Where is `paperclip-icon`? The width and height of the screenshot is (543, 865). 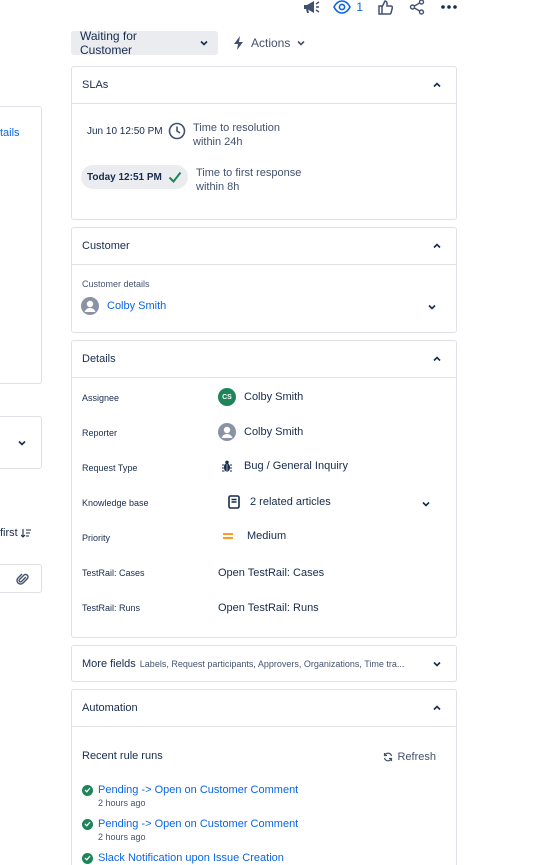 paperclip-icon is located at coordinates (23, 579).